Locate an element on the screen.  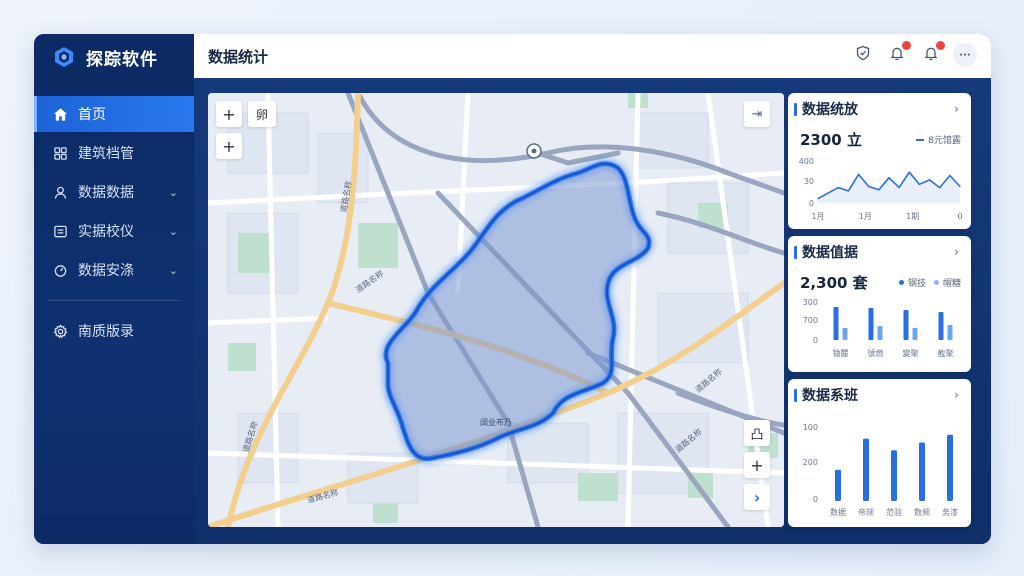
sidebar-nav: 首页 建筑档管 数据数据 ⌄ 实据校仪 ⌄ 数据安涤 ⌄ 南质版录 is located at coordinates (114, 222).